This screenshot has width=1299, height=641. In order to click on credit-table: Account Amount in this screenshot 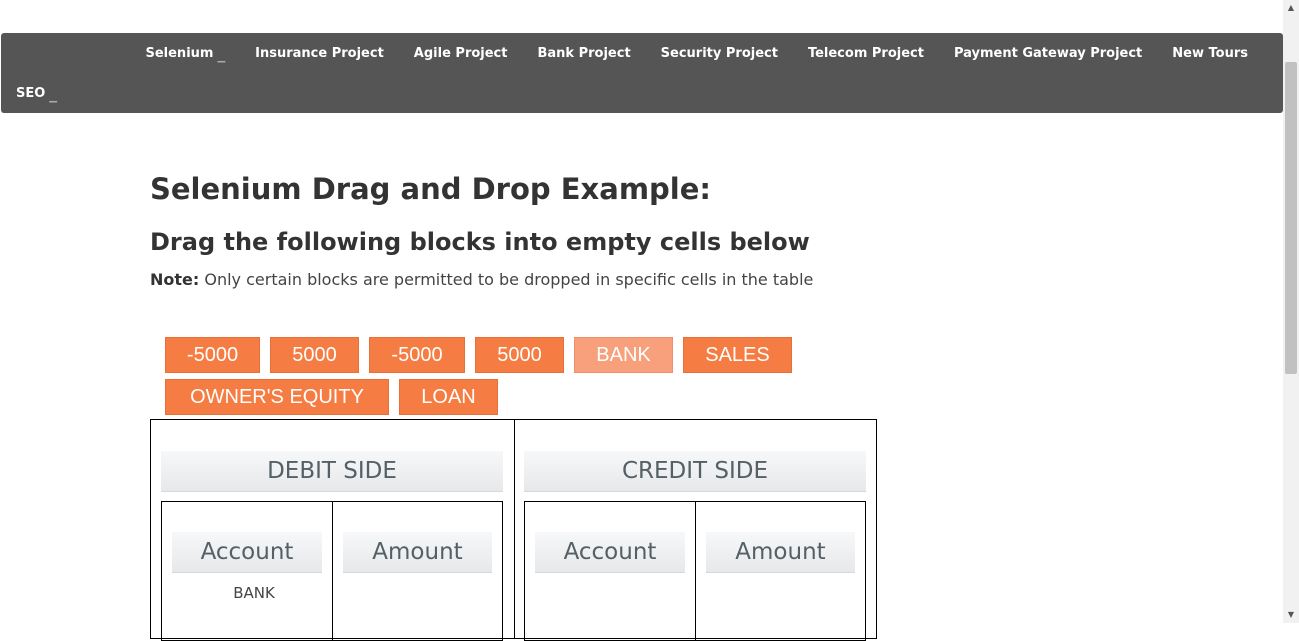, I will do `click(695, 571)`.